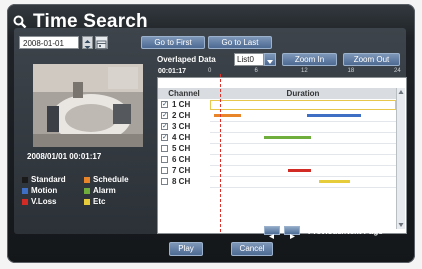 The width and height of the screenshot is (422, 269). Describe the element at coordinates (181, 137) in the screenshot. I see `channel-label: 4 CH` at that location.